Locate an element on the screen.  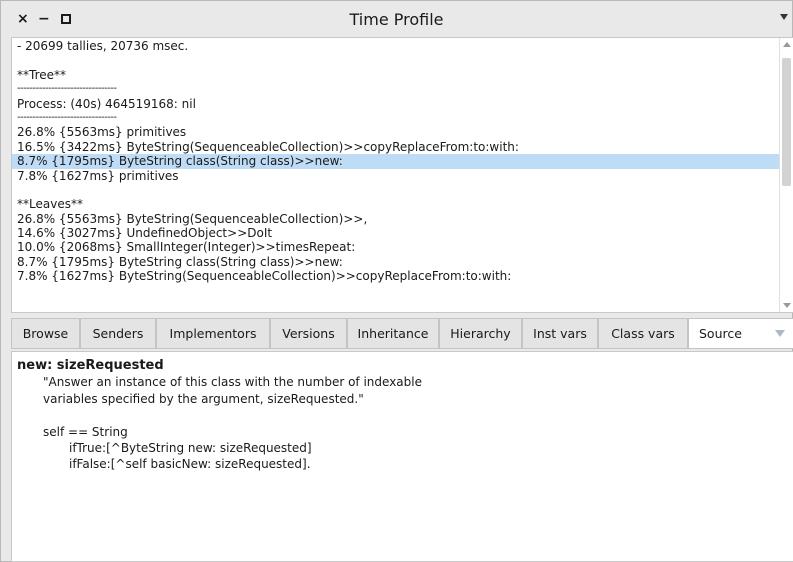
scroll-up-icon is located at coordinates (787, 44).